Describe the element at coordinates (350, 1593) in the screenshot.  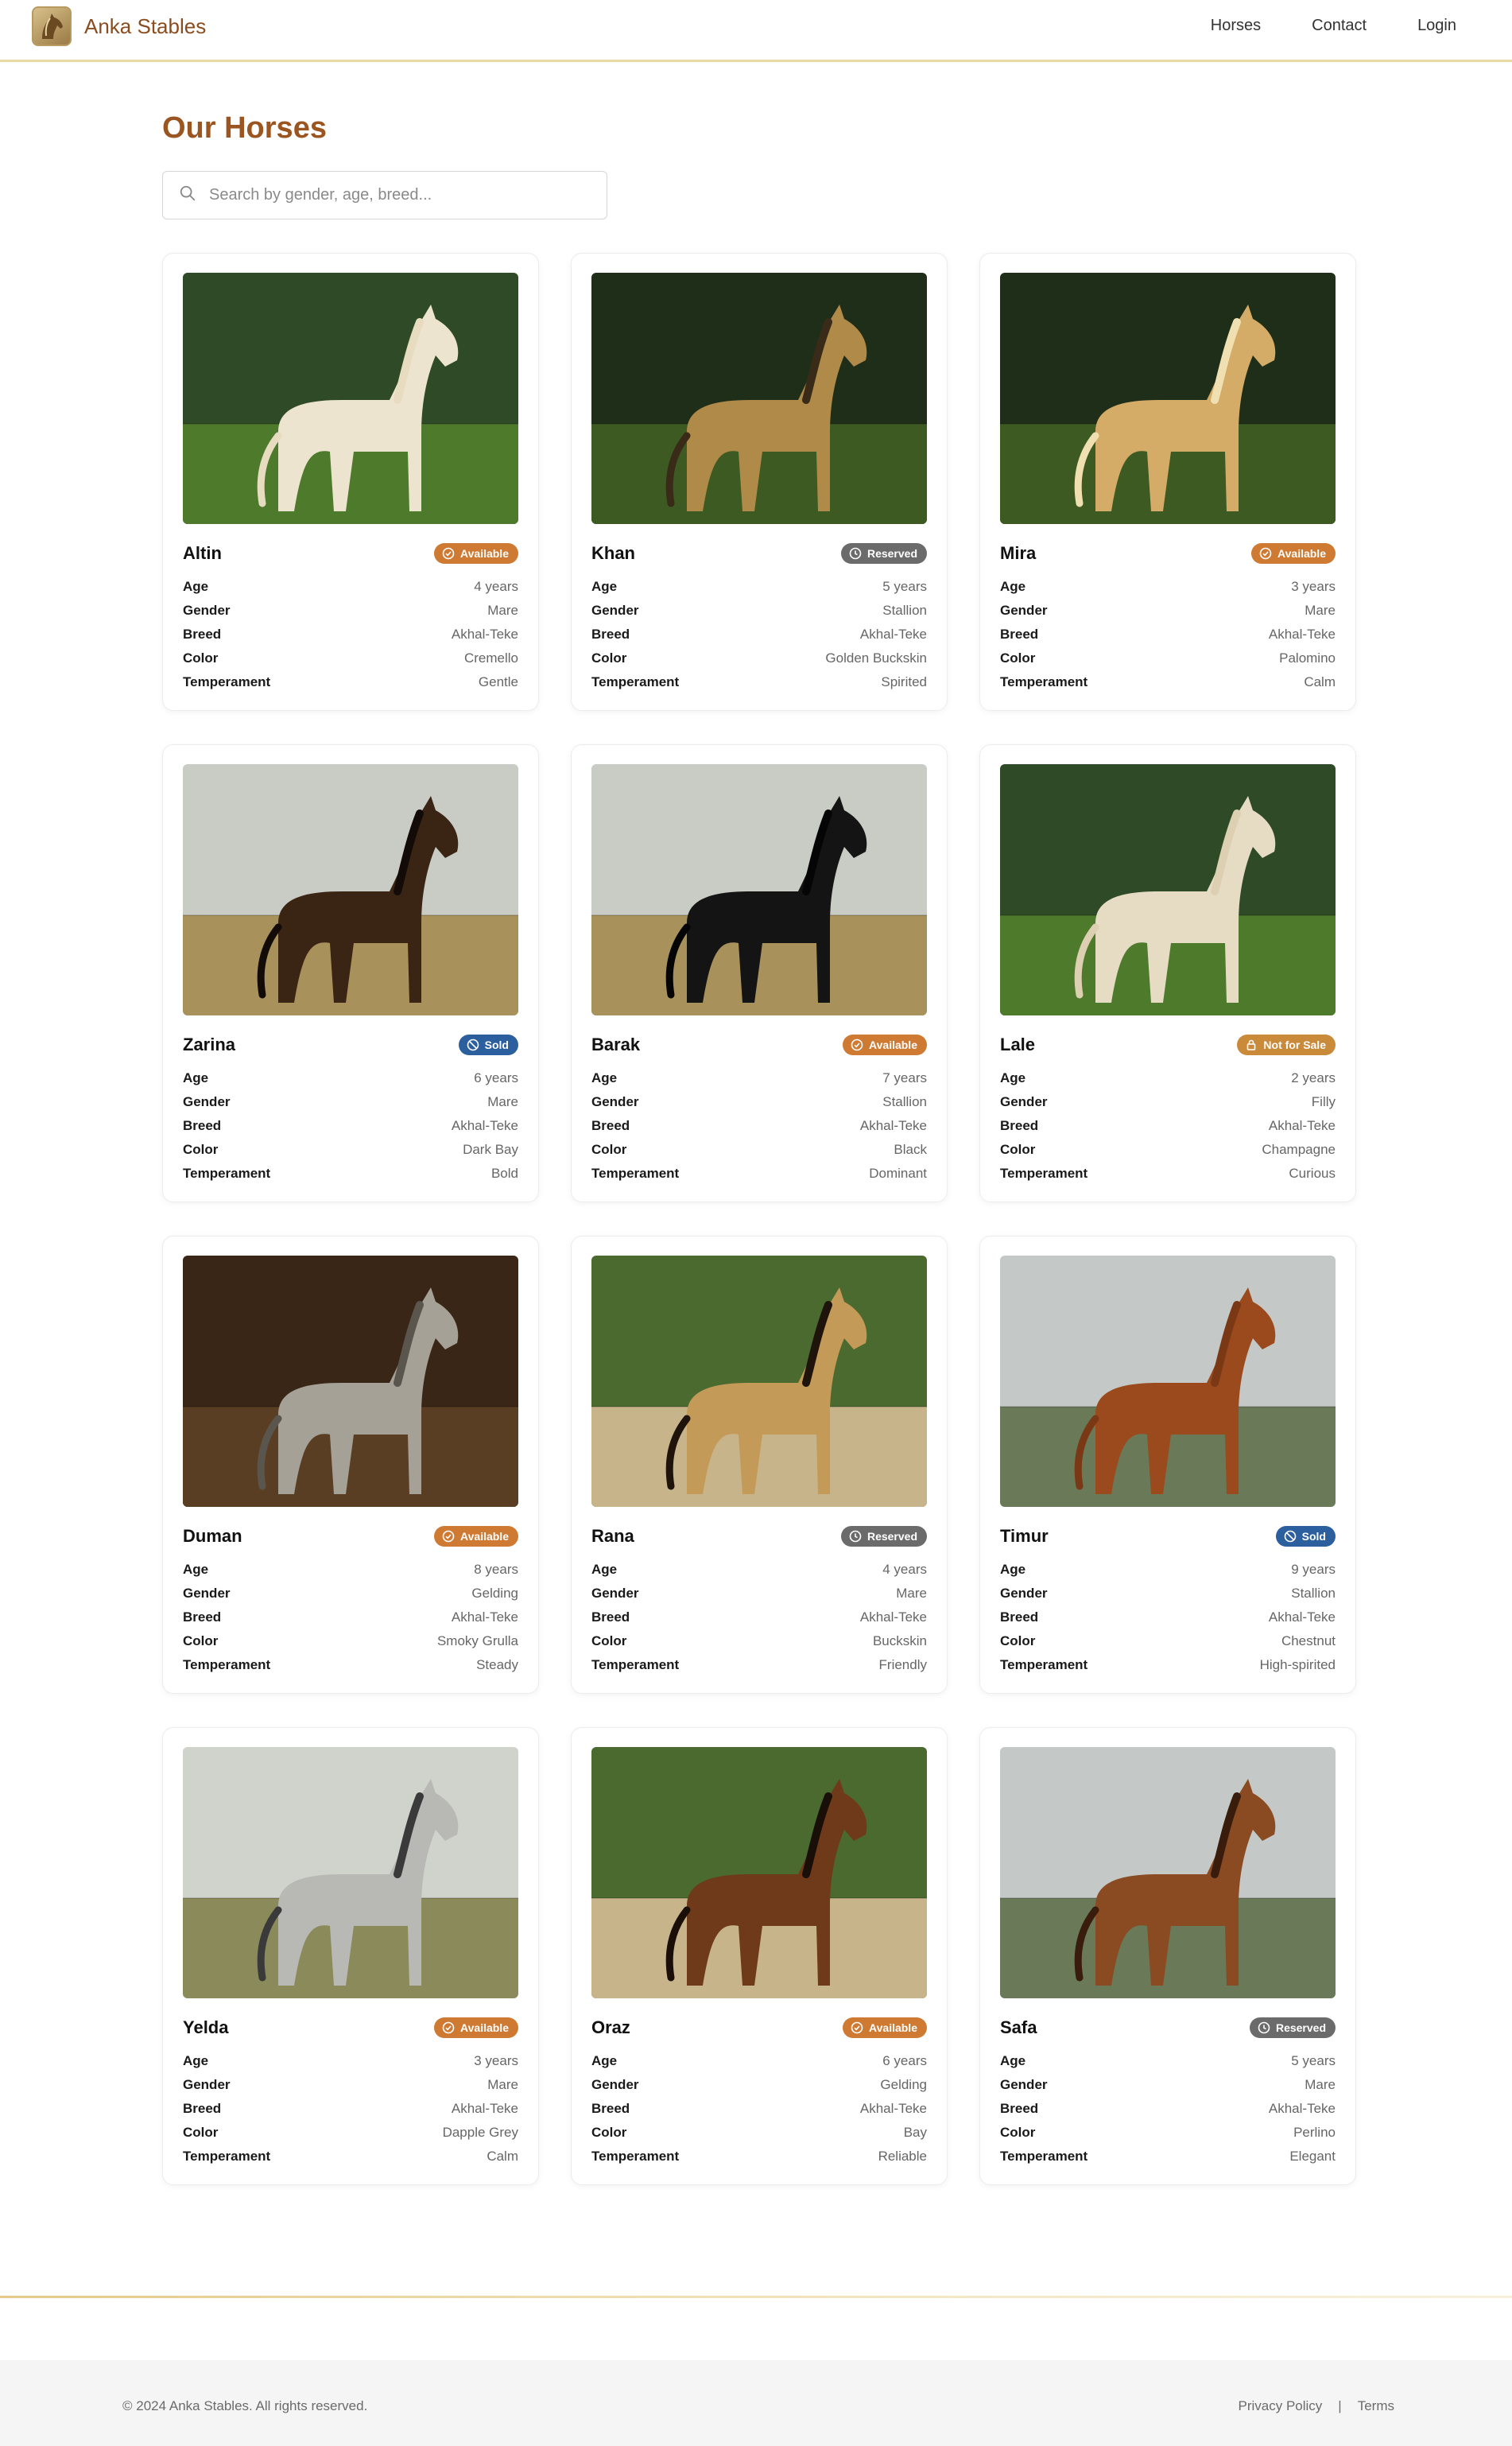
I see `spec-row-gender: Gender Gelding` at that location.